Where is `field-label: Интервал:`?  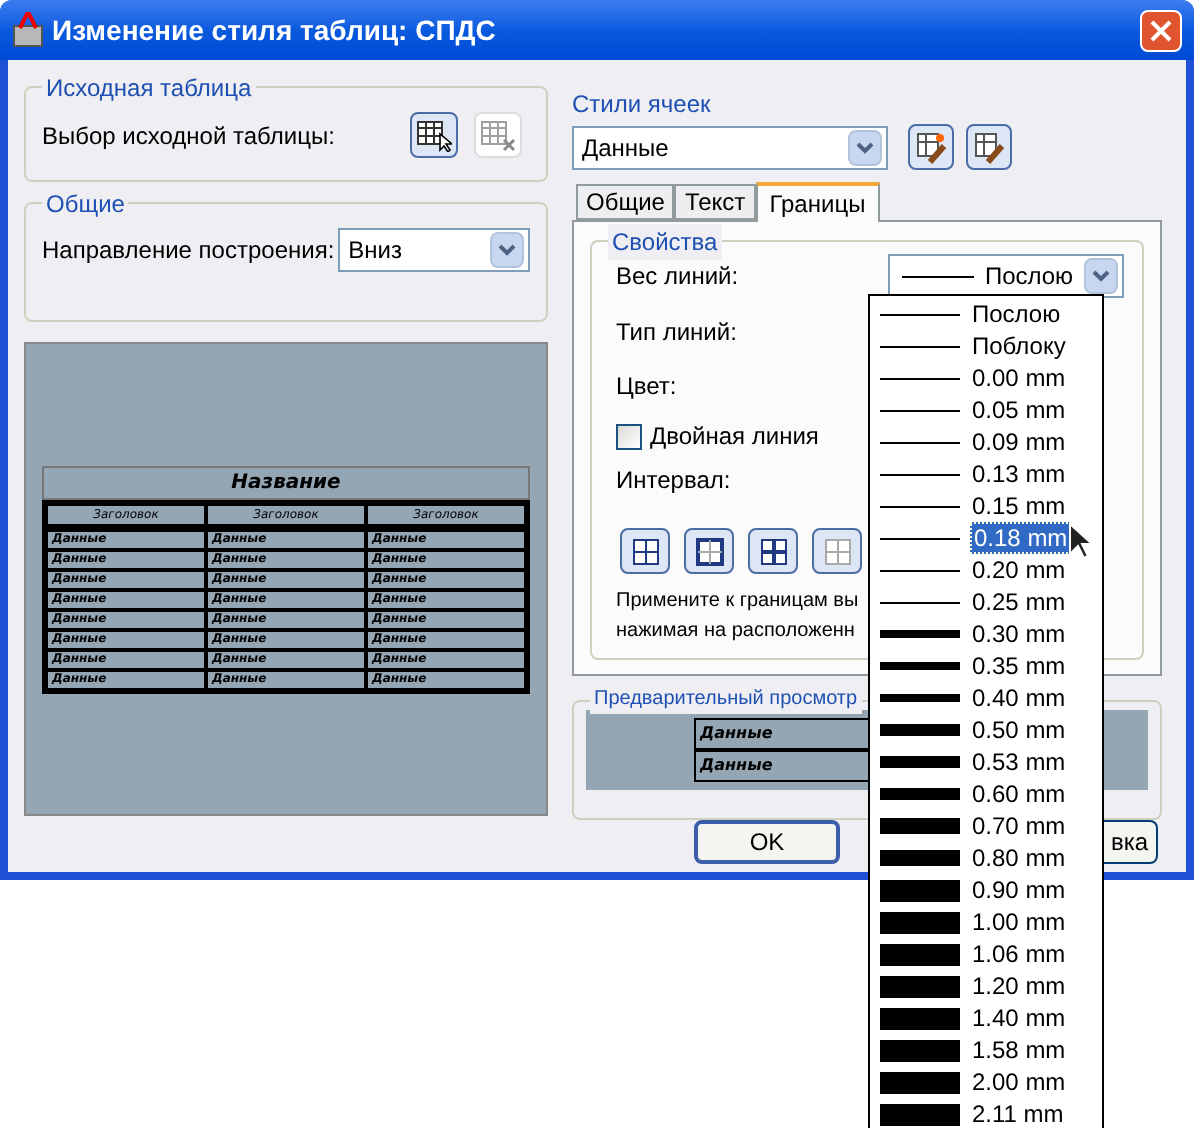 field-label: Интервал: is located at coordinates (673, 481).